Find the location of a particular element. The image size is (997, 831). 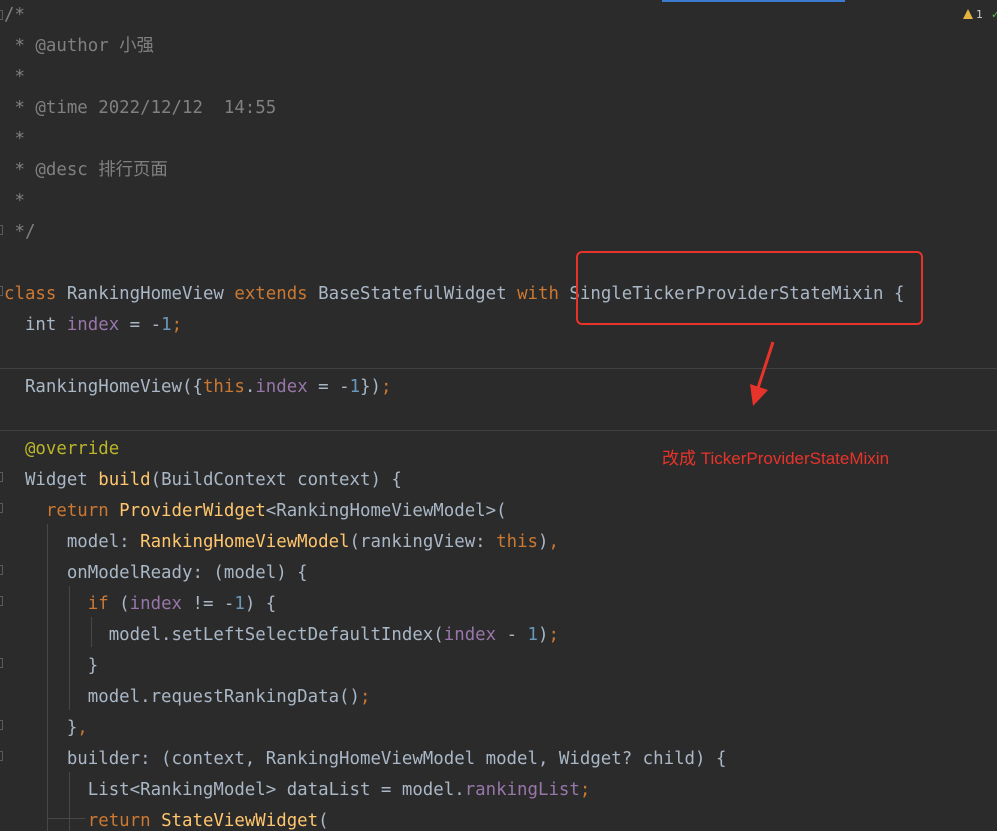

code-token: /* is located at coordinates (14, 15).